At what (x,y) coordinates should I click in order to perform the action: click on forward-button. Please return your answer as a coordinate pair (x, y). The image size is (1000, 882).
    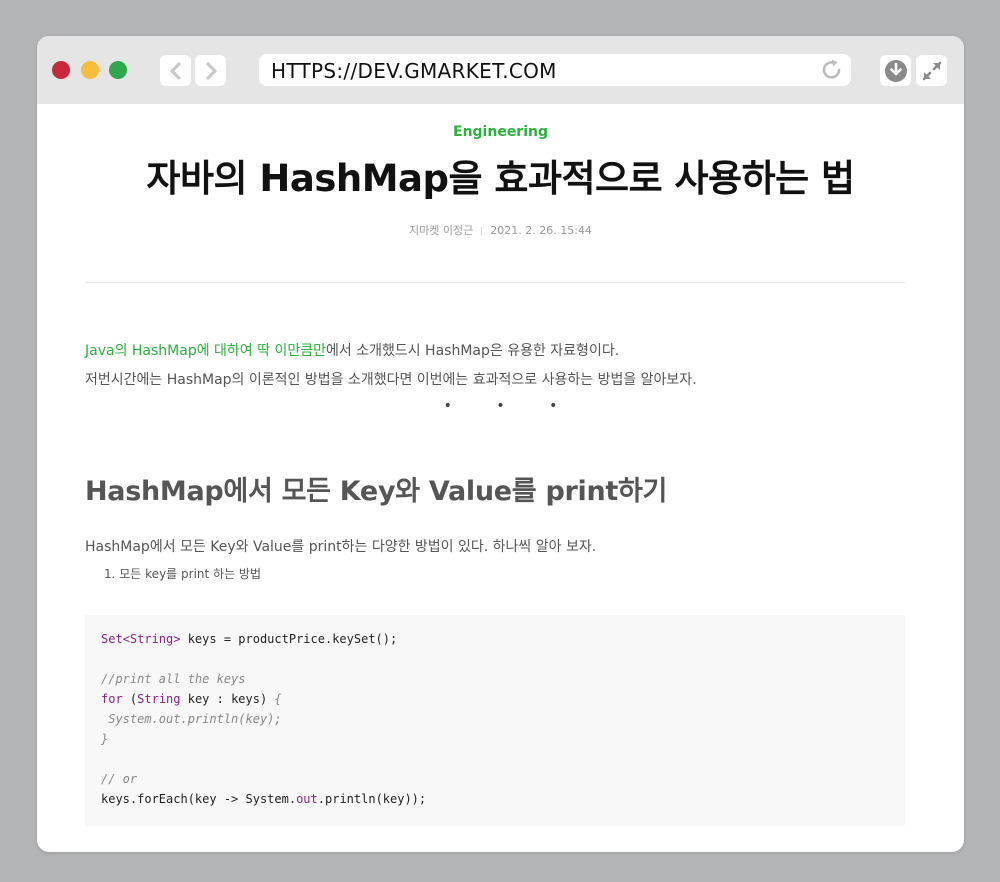
    Looking at the image, I should click on (210, 70).